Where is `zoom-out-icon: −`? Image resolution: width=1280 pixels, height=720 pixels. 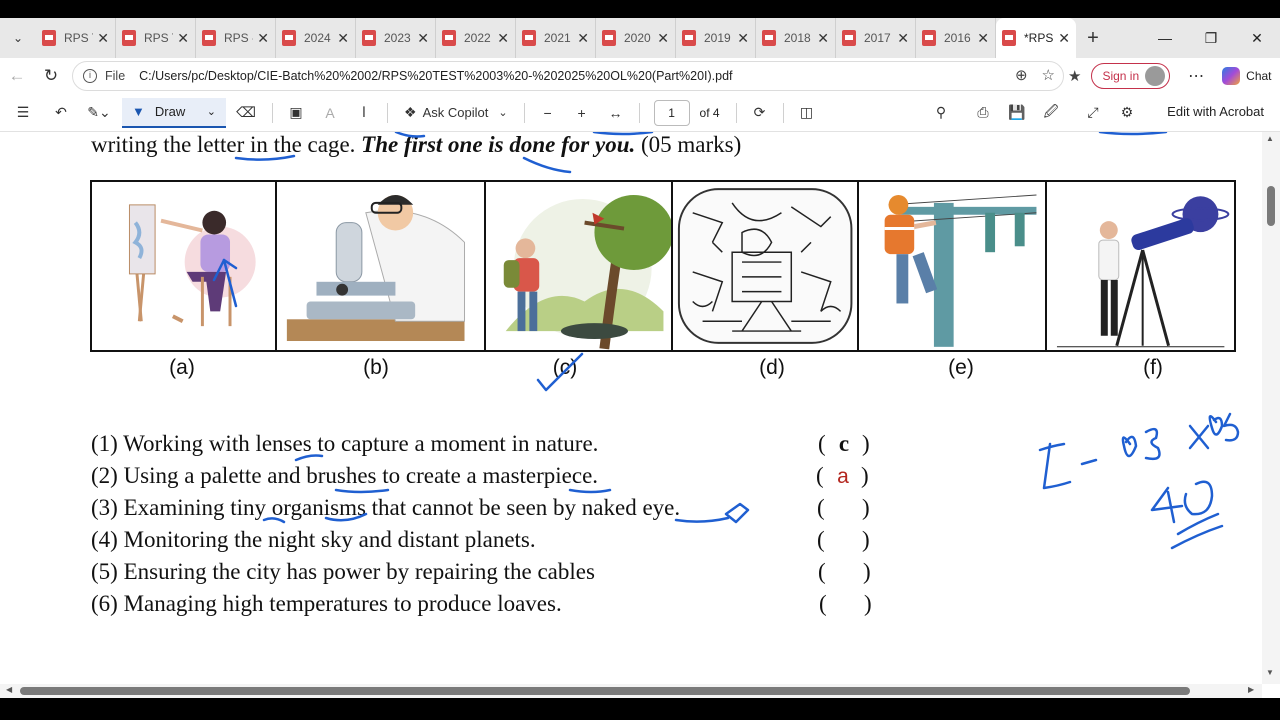
zoom-out-icon: − is located at coordinates (548, 113).